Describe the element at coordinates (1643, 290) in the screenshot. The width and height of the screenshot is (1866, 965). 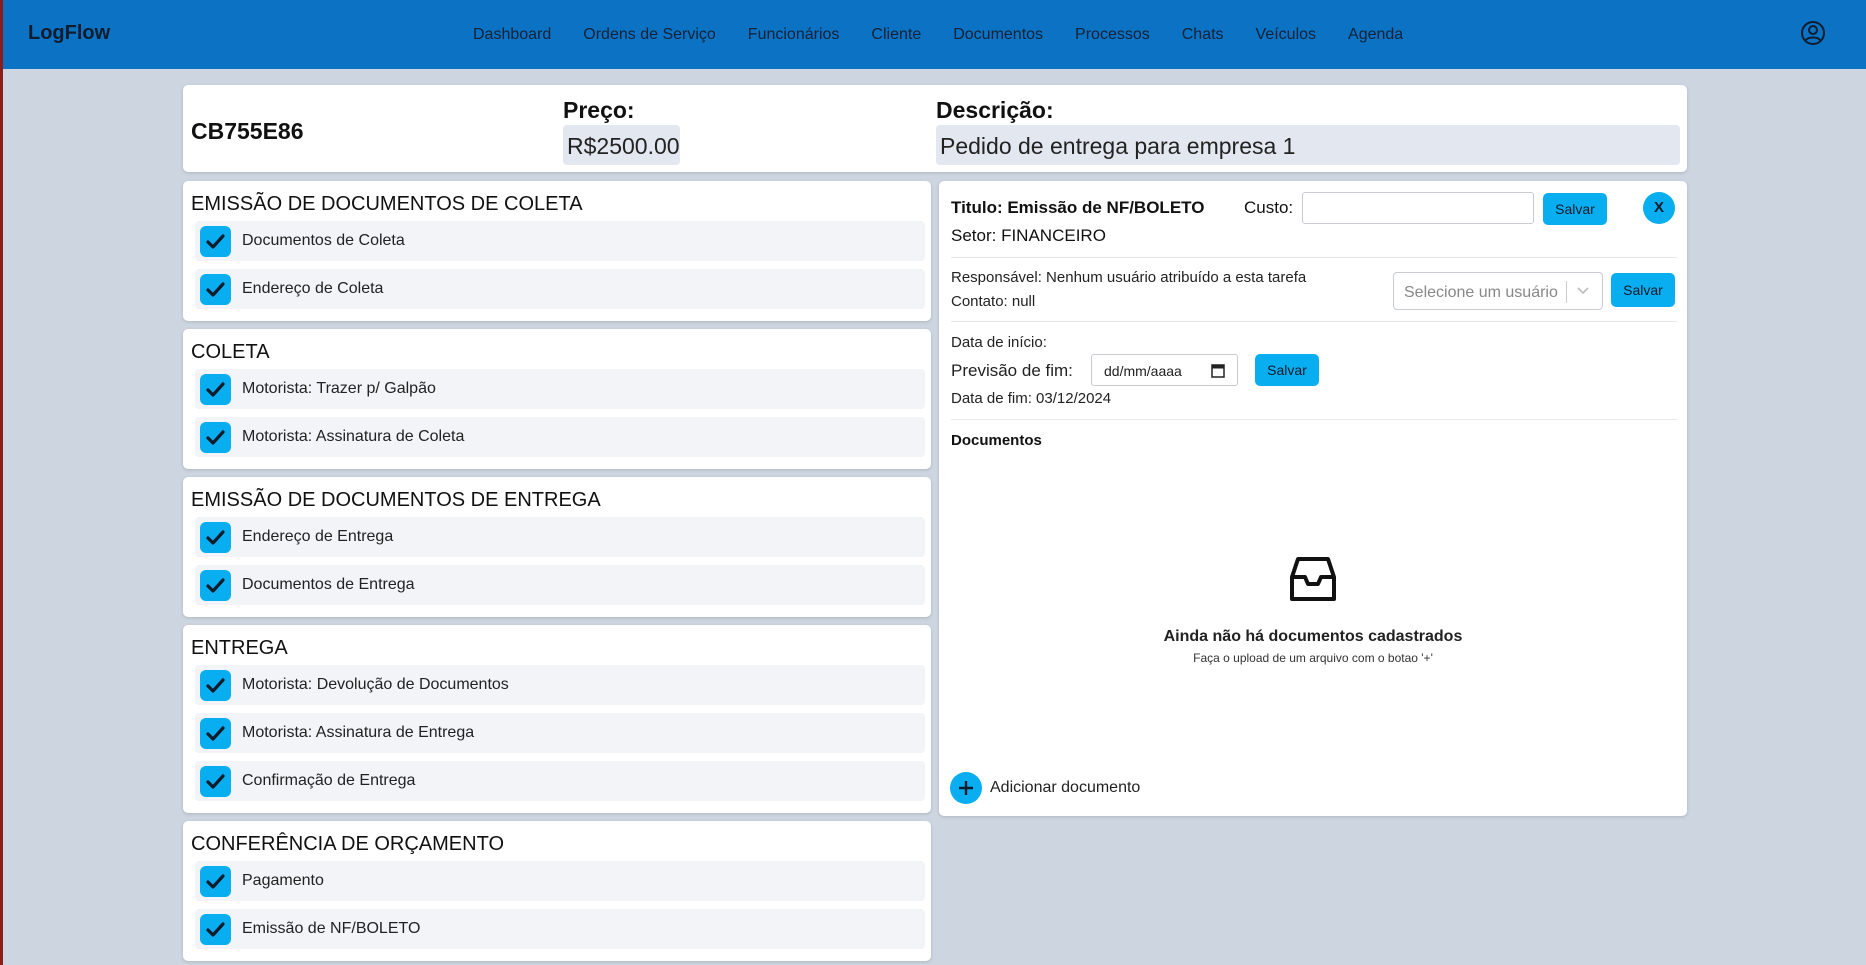
I see `save-responsavel-button: Salvar` at that location.